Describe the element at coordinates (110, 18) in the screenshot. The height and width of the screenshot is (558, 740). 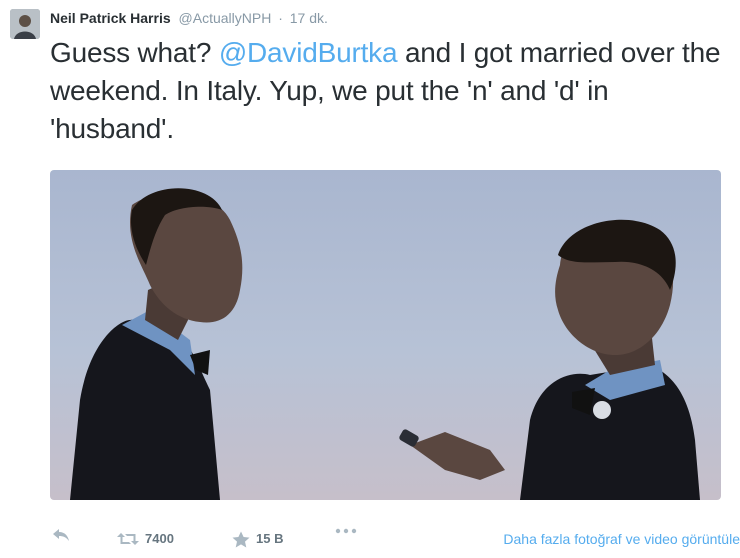
I see `display-name: Neil Patrick Harris` at that location.